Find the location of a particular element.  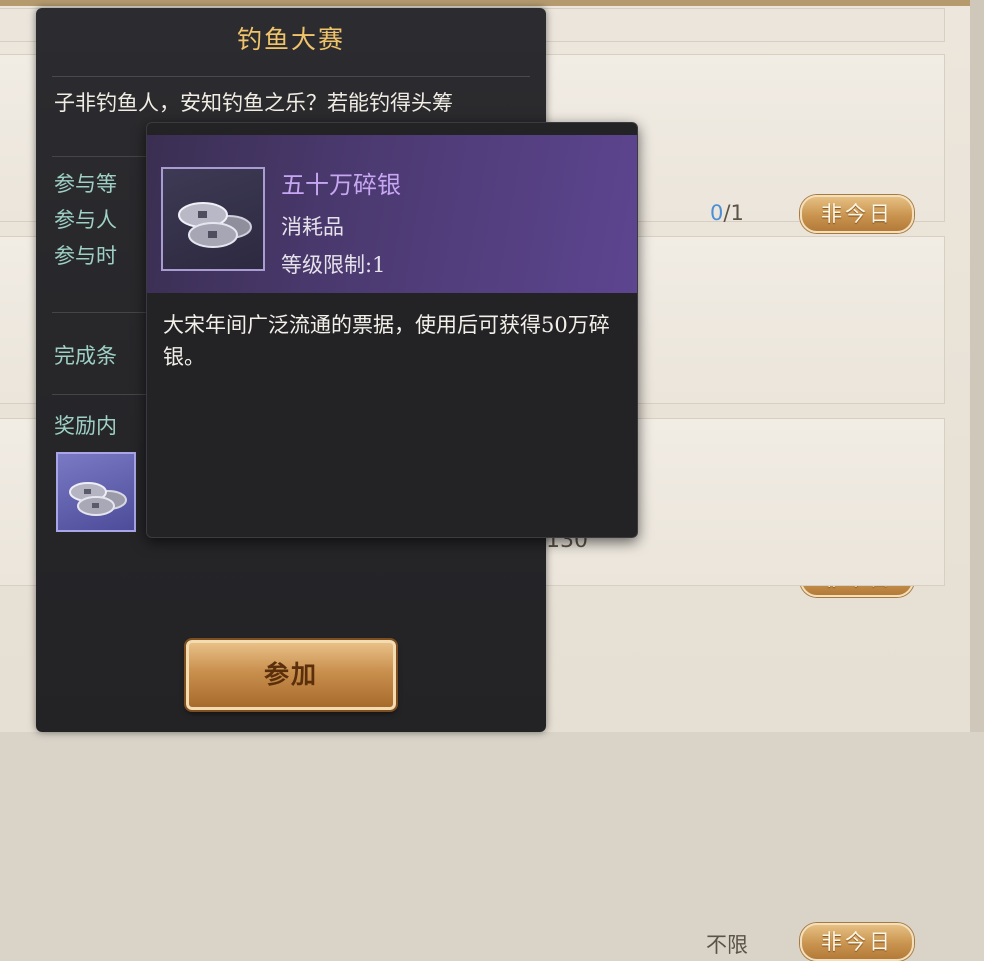

reward-item-slot is located at coordinates (96, 492).